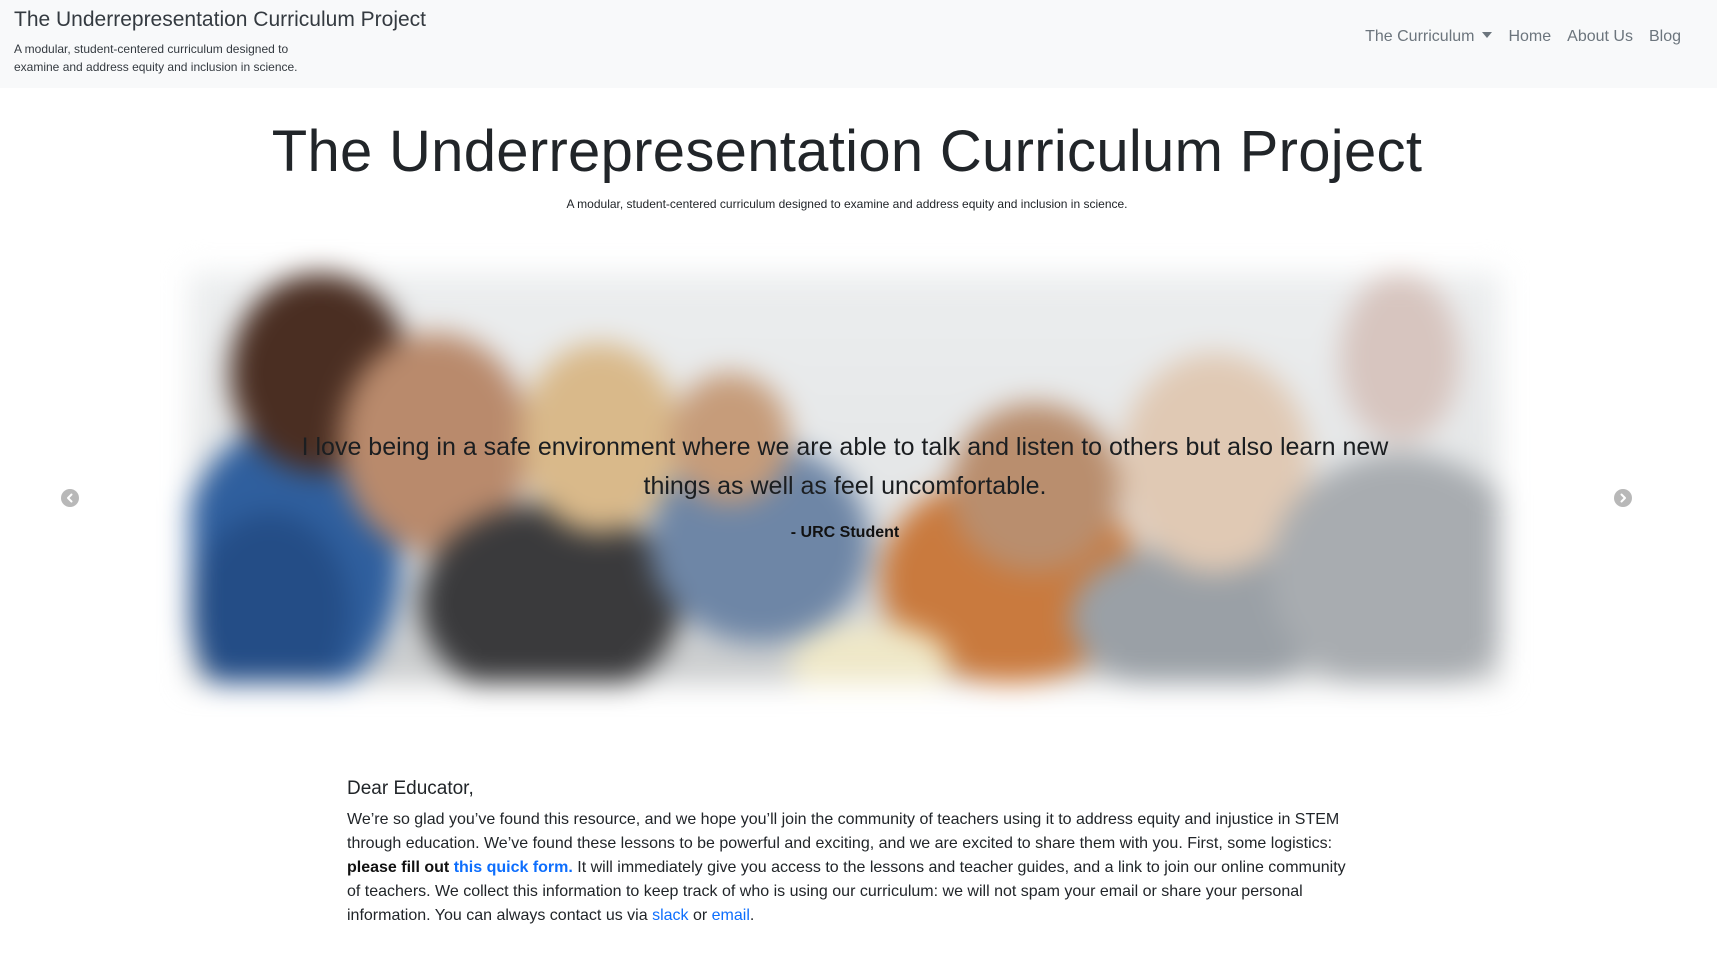 Image resolution: width=1717 pixels, height=966 pixels. Describe the element at coordinates (1665, 37) in the screenshot. I see `nav-blog: Blog` at that location.